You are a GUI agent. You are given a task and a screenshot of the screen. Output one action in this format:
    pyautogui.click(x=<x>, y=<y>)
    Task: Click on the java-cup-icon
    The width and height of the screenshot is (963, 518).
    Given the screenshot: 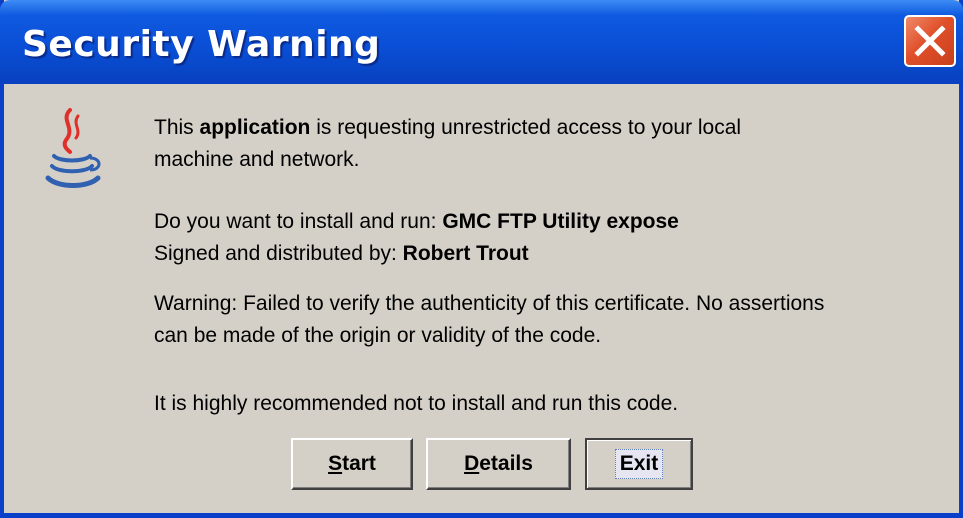 What is the action you would take?
    pyautogui.click(x=73, y=148)
    